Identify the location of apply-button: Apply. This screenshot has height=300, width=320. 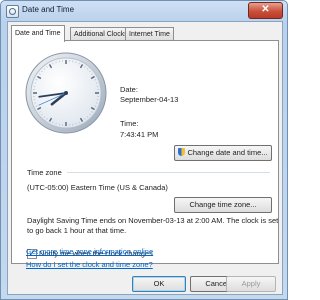
(251, 284).